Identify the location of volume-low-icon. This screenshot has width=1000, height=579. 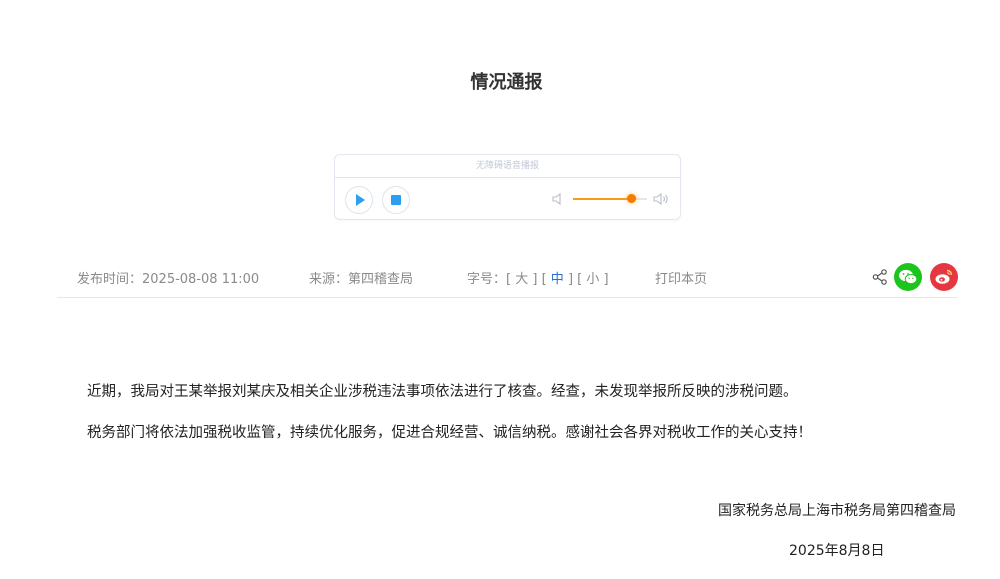
(559, 199).